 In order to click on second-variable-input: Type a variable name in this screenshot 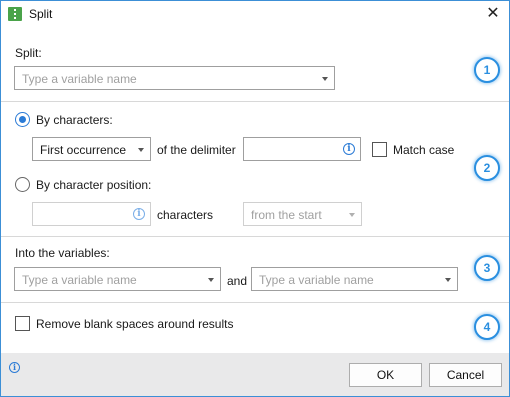, I will do `click(354, 279)`.